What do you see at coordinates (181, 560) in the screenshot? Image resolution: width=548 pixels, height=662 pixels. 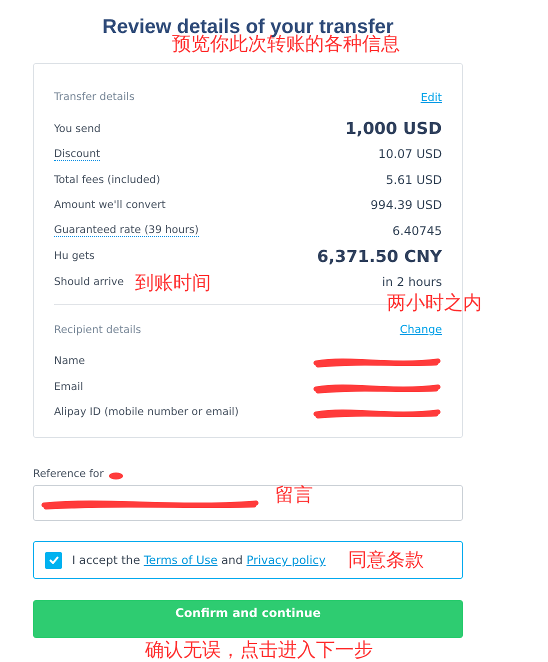 I see `terms-link: Terms of Use` at bounding box center [181, 560].